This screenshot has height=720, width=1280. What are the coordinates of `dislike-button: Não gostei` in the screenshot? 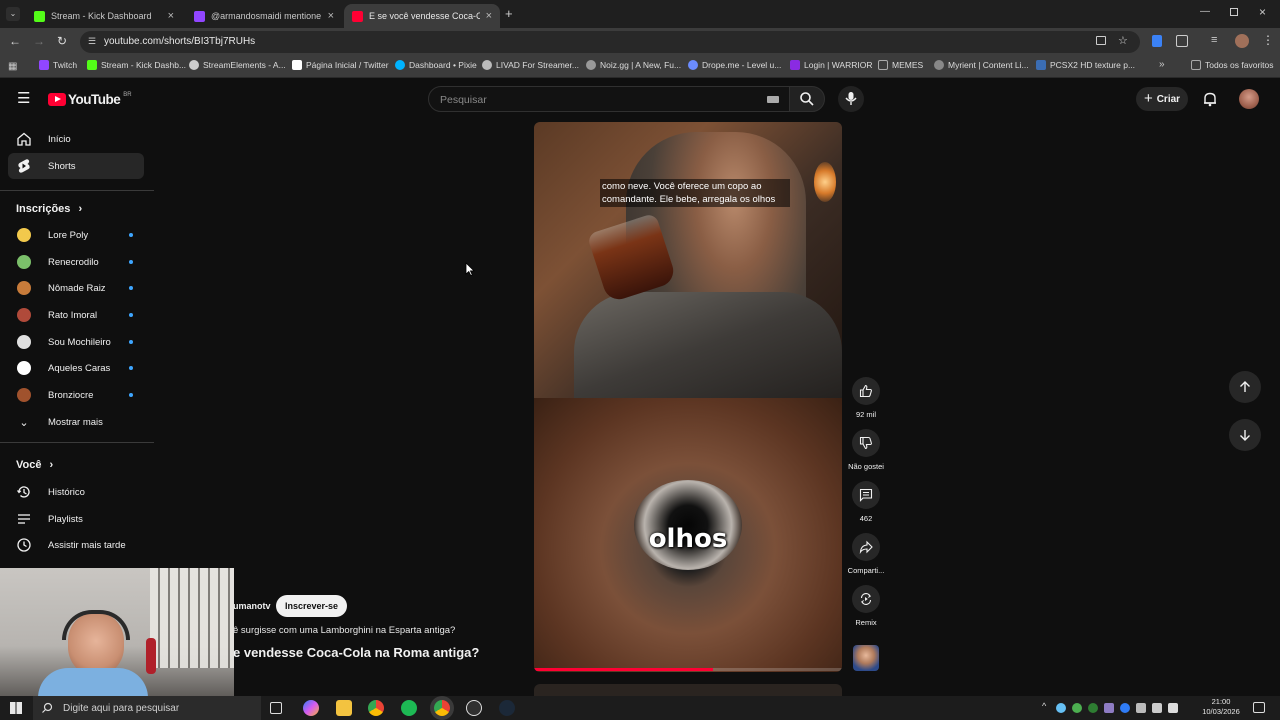 It's located at (866, 450).